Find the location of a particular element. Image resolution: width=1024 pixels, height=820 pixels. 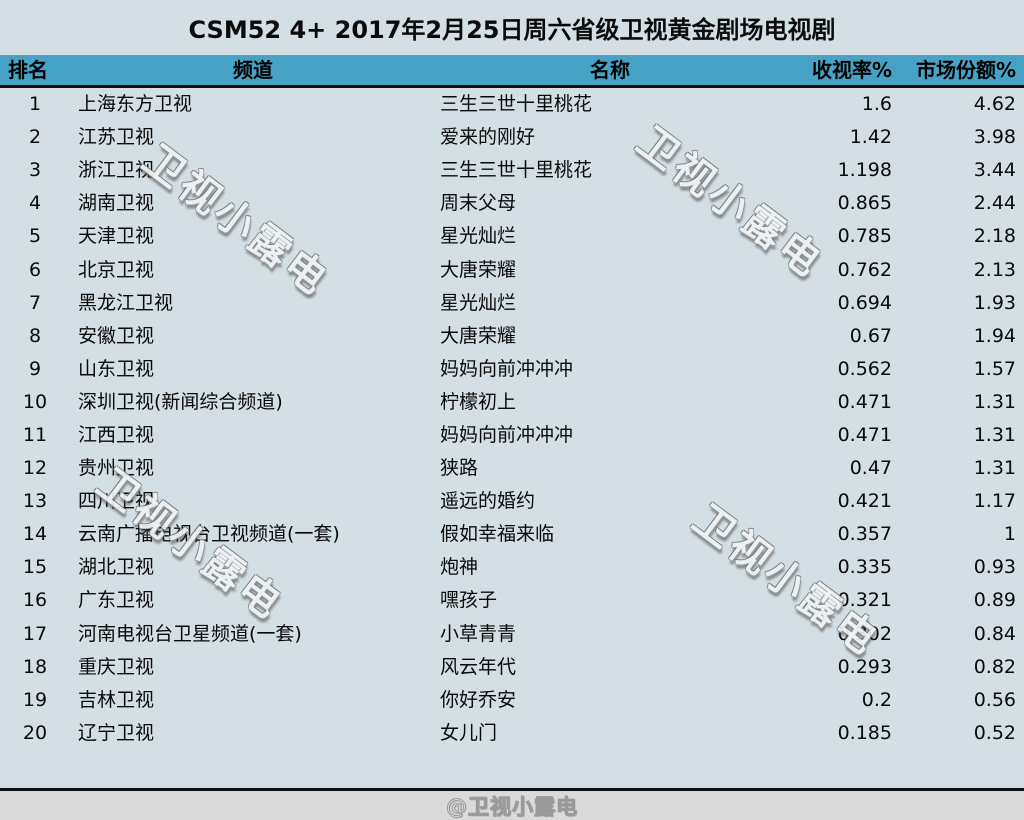

table-row: 10 深圳卫视(新闻综合频道) 柠檬初上 0.471 1.31 is located at coordinates (512, 402).